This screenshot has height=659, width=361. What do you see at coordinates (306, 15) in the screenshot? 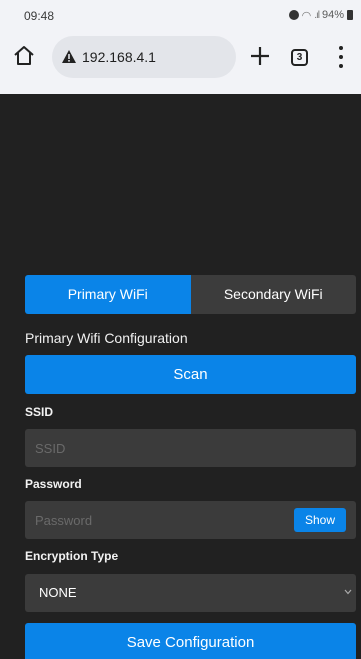
I see `wifi-icon: ◠` at bounding box center [306, 15].